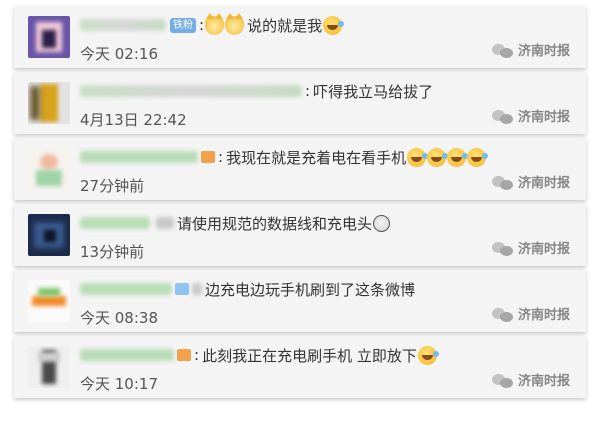 The height and width of the screenshot is (428, 603). Describe the element at coordinates (310, 289) in the screenshot. I see `comment-text: 边充电边玩手机刷到了这条微博` at that location.